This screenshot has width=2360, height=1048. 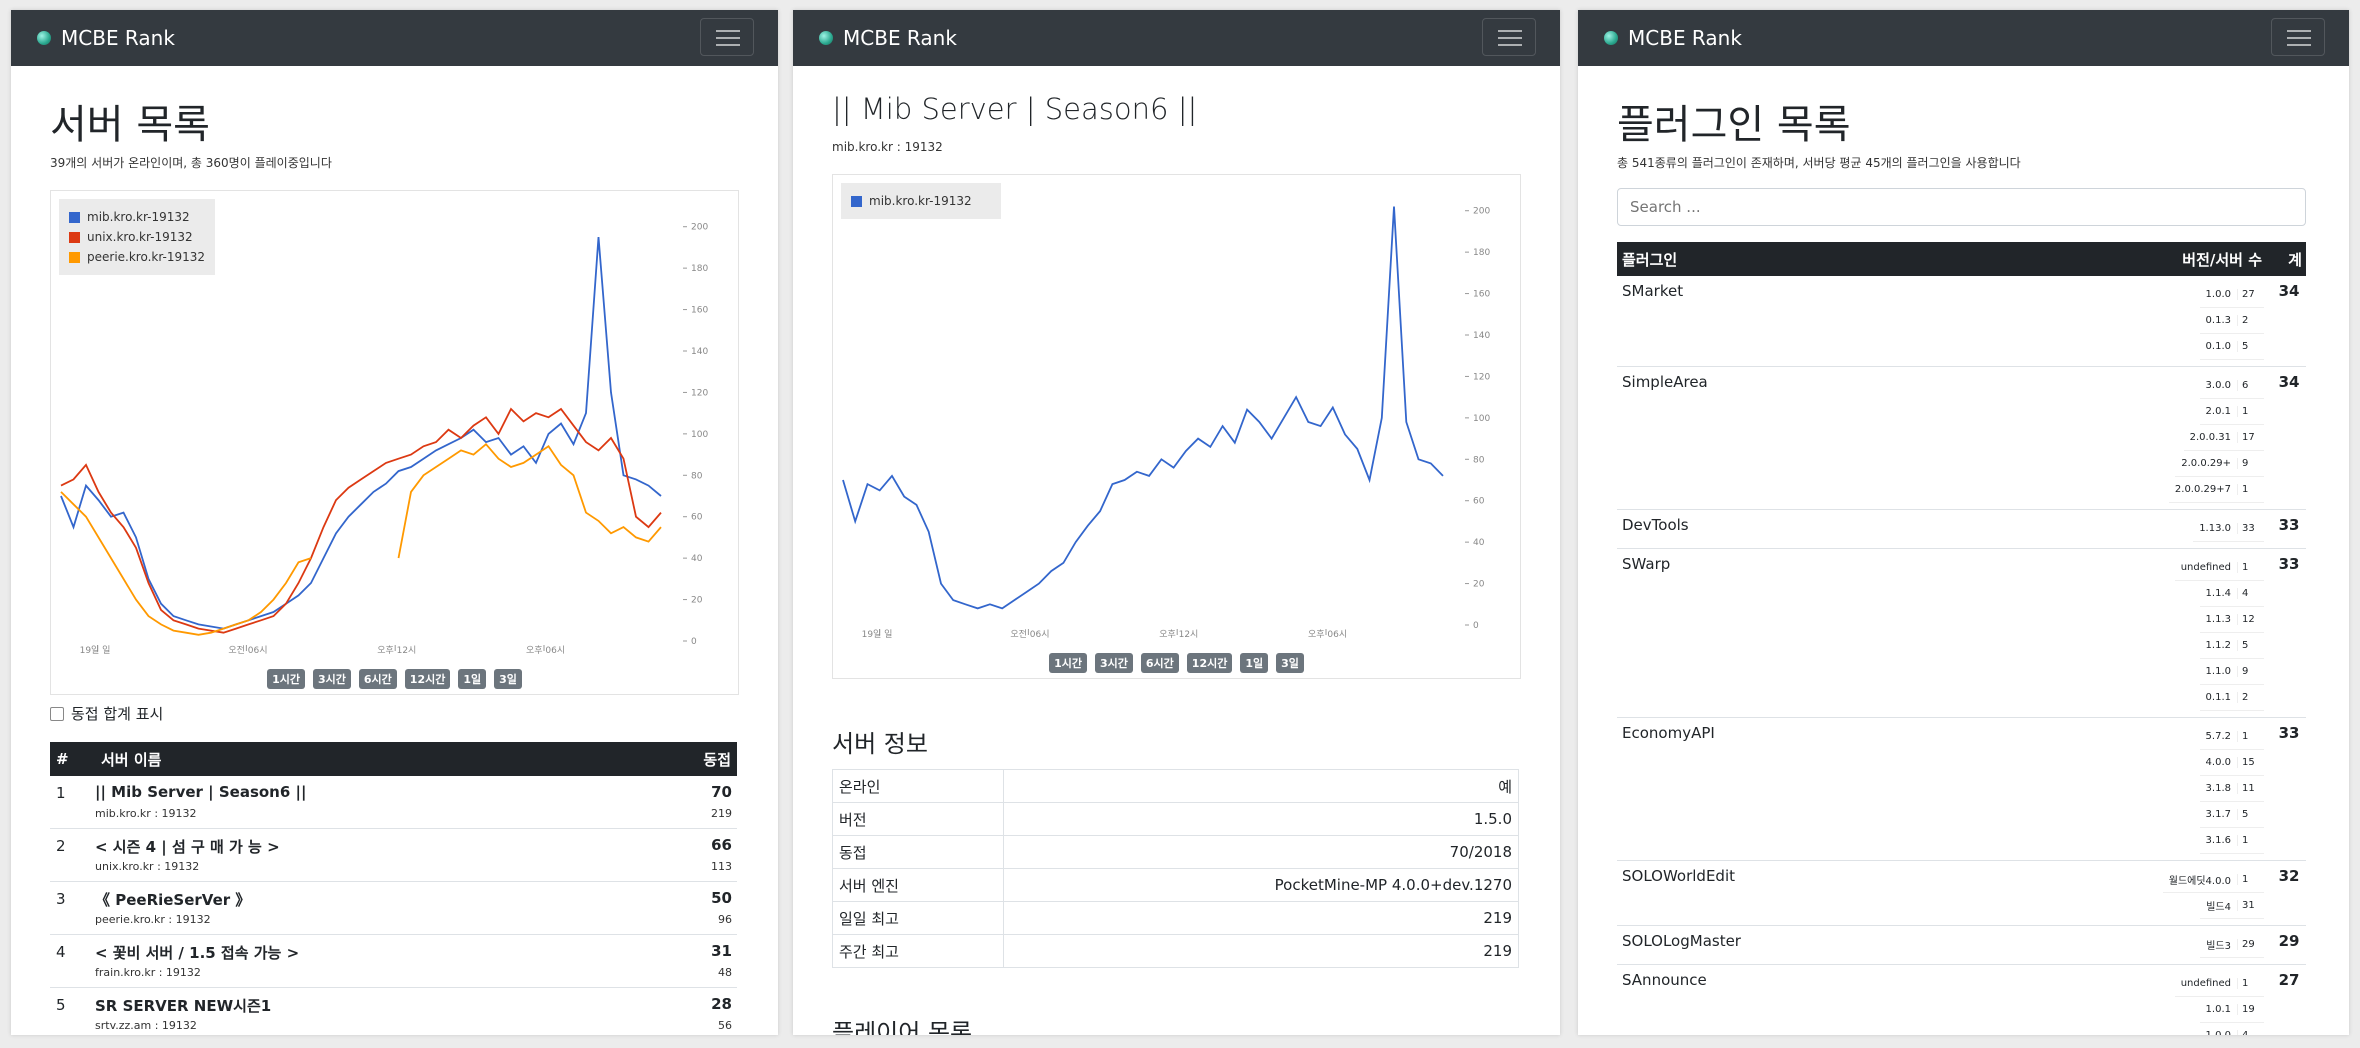 I want to click on sum-checkbox, so click(x=57, y=713).